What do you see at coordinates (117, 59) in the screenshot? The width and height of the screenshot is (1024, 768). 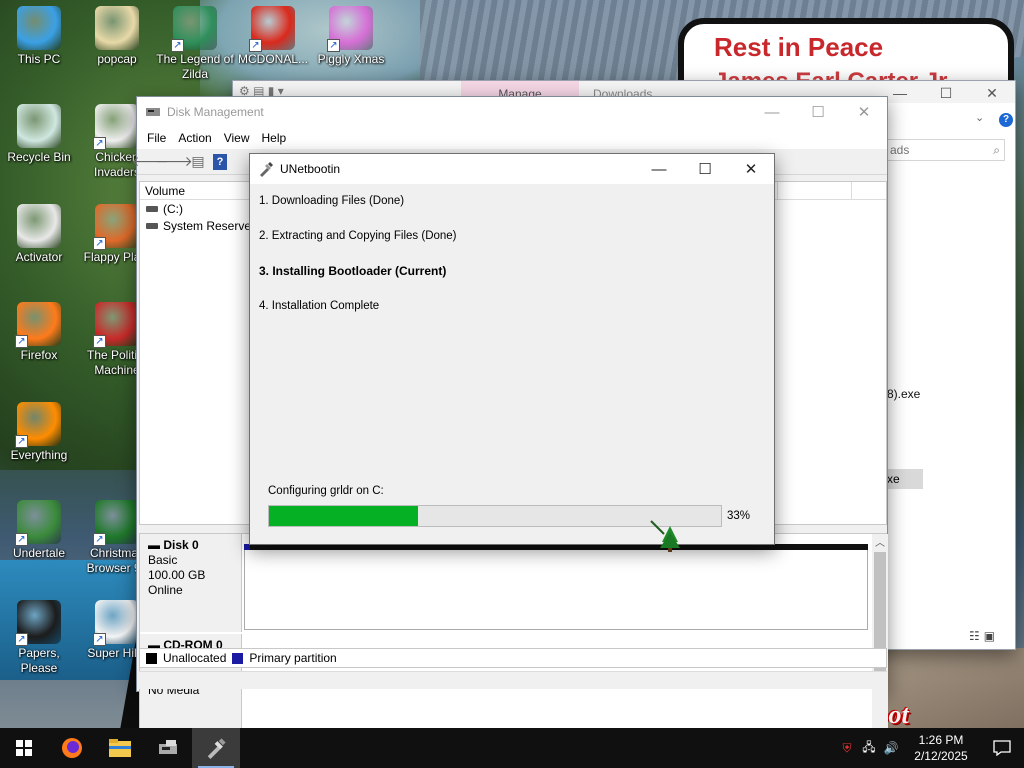 I see `desktop-icon-label: popcap` at bounding box center [117, 59].